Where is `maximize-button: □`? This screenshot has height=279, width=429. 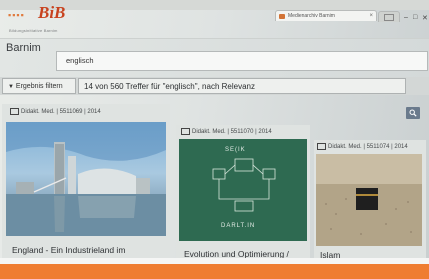
maximize-button: □ is located at coordinates (415, 17).